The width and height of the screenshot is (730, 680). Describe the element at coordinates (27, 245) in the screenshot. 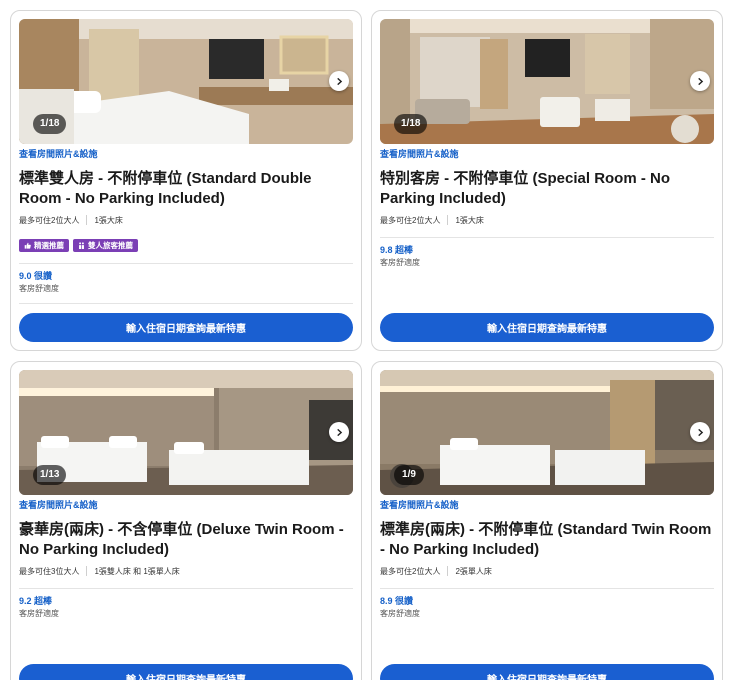

I see `thumbs-up-icon` at that location.